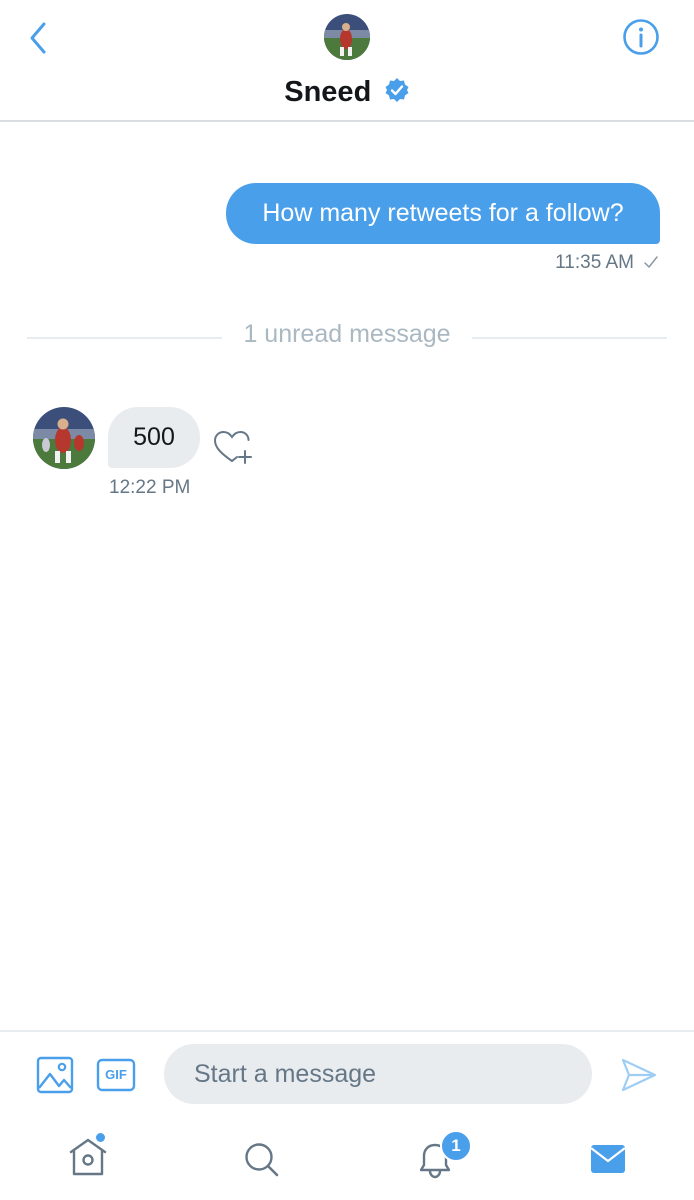 Image resolution: width=694 pixels, height=1200 pixels. I want to click on tab-home, so click(88, 1159).